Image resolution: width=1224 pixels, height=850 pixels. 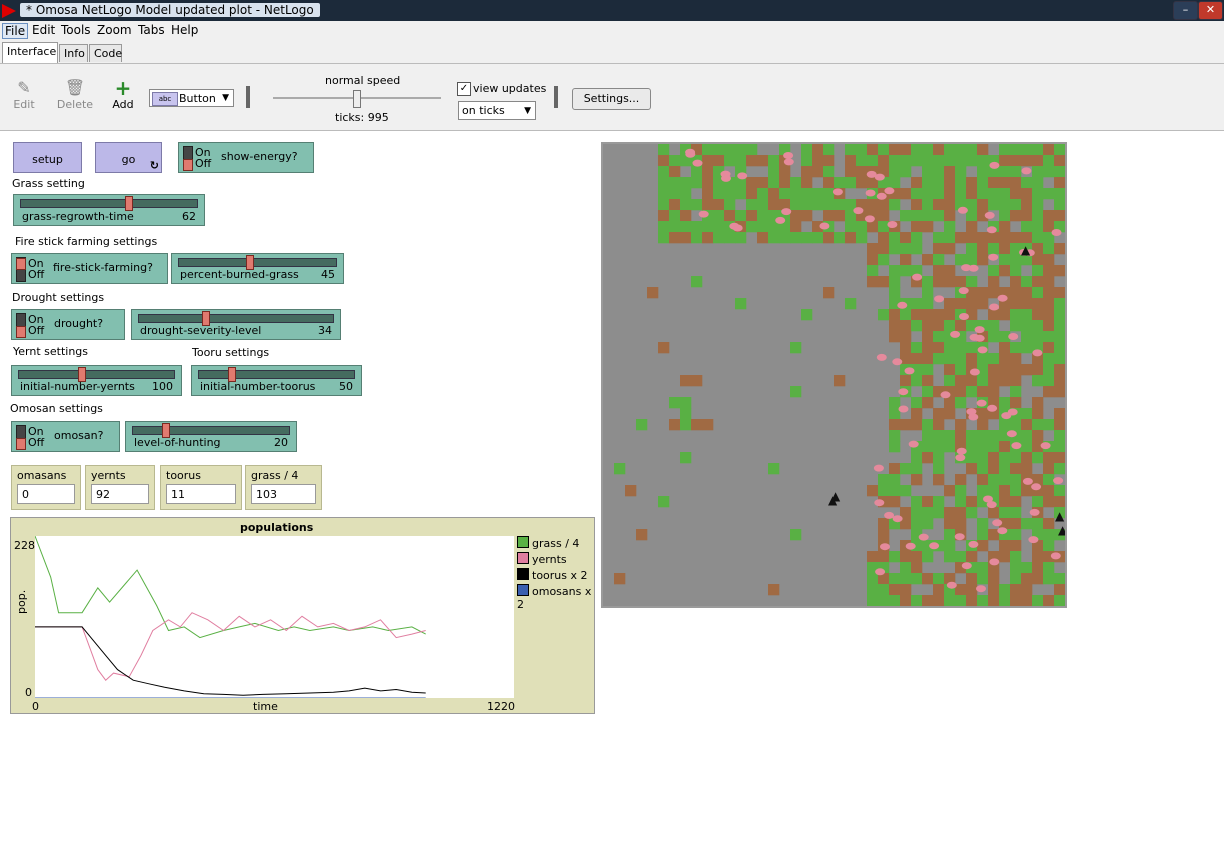 What do you see at coordinates (191, 98) in the screenshot?
I see `widget-type-select: abc Button ▼` at bounding box center [191, 98].